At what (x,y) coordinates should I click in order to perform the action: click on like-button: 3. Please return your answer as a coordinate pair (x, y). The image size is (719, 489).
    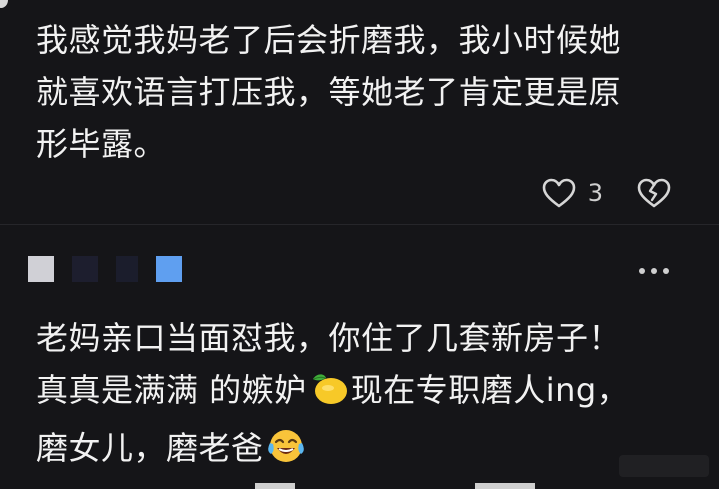
    Looking at the image, I should click on (572, 193).